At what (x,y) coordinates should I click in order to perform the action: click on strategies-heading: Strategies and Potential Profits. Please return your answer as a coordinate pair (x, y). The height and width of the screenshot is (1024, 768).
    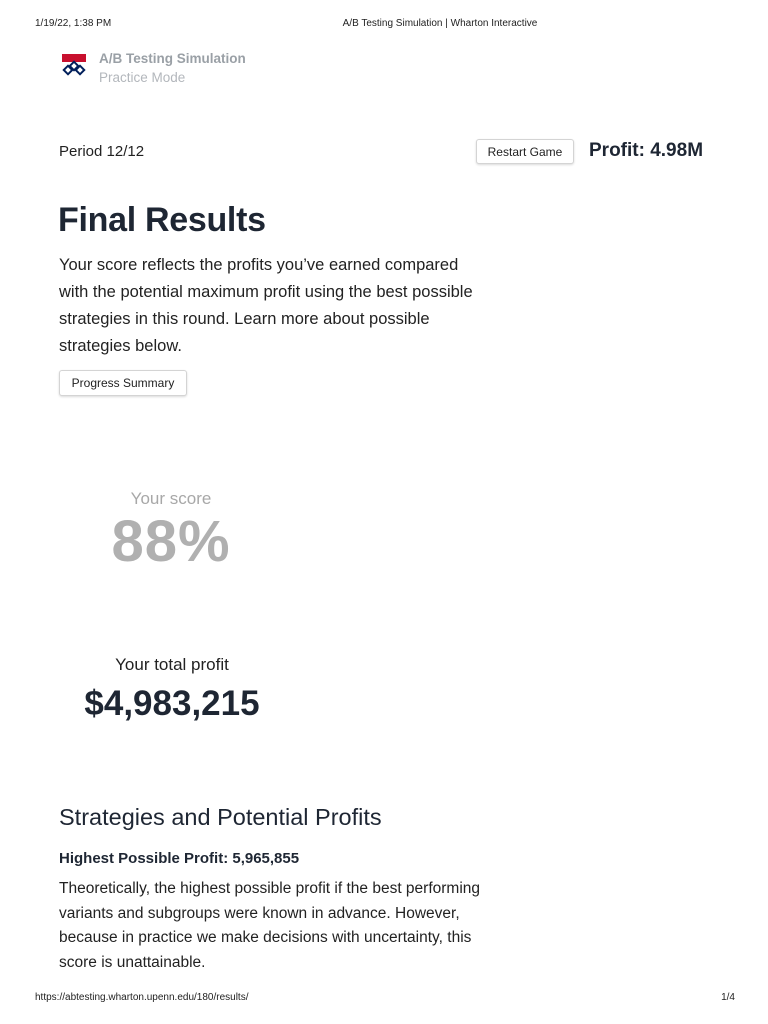
    Looking at the image, I should click on (220, 817).